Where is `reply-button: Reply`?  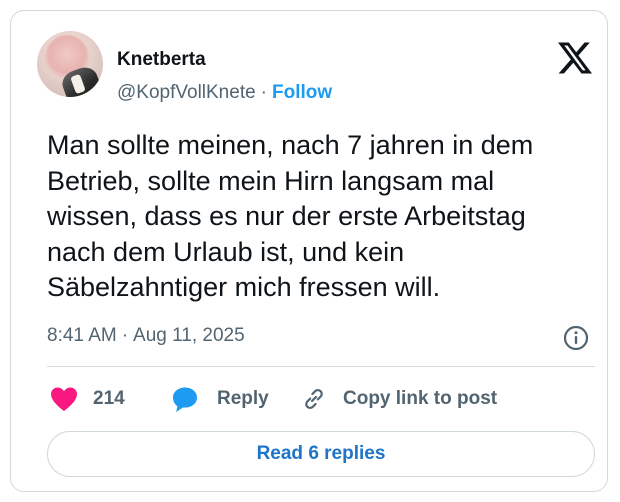 reply-button: Reply is located at coordinates (220, 399).